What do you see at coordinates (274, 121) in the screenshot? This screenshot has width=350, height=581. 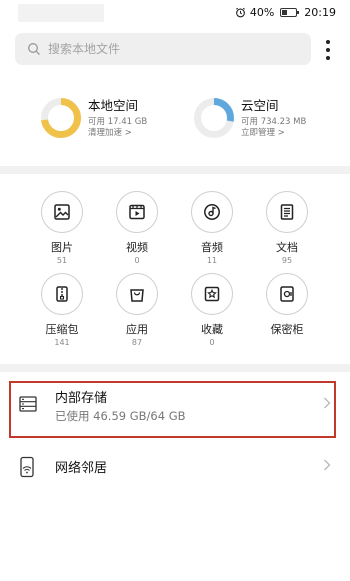 I see `cloud-storage-available: 可用 734.23 MB` at bounding box center [274, 121].